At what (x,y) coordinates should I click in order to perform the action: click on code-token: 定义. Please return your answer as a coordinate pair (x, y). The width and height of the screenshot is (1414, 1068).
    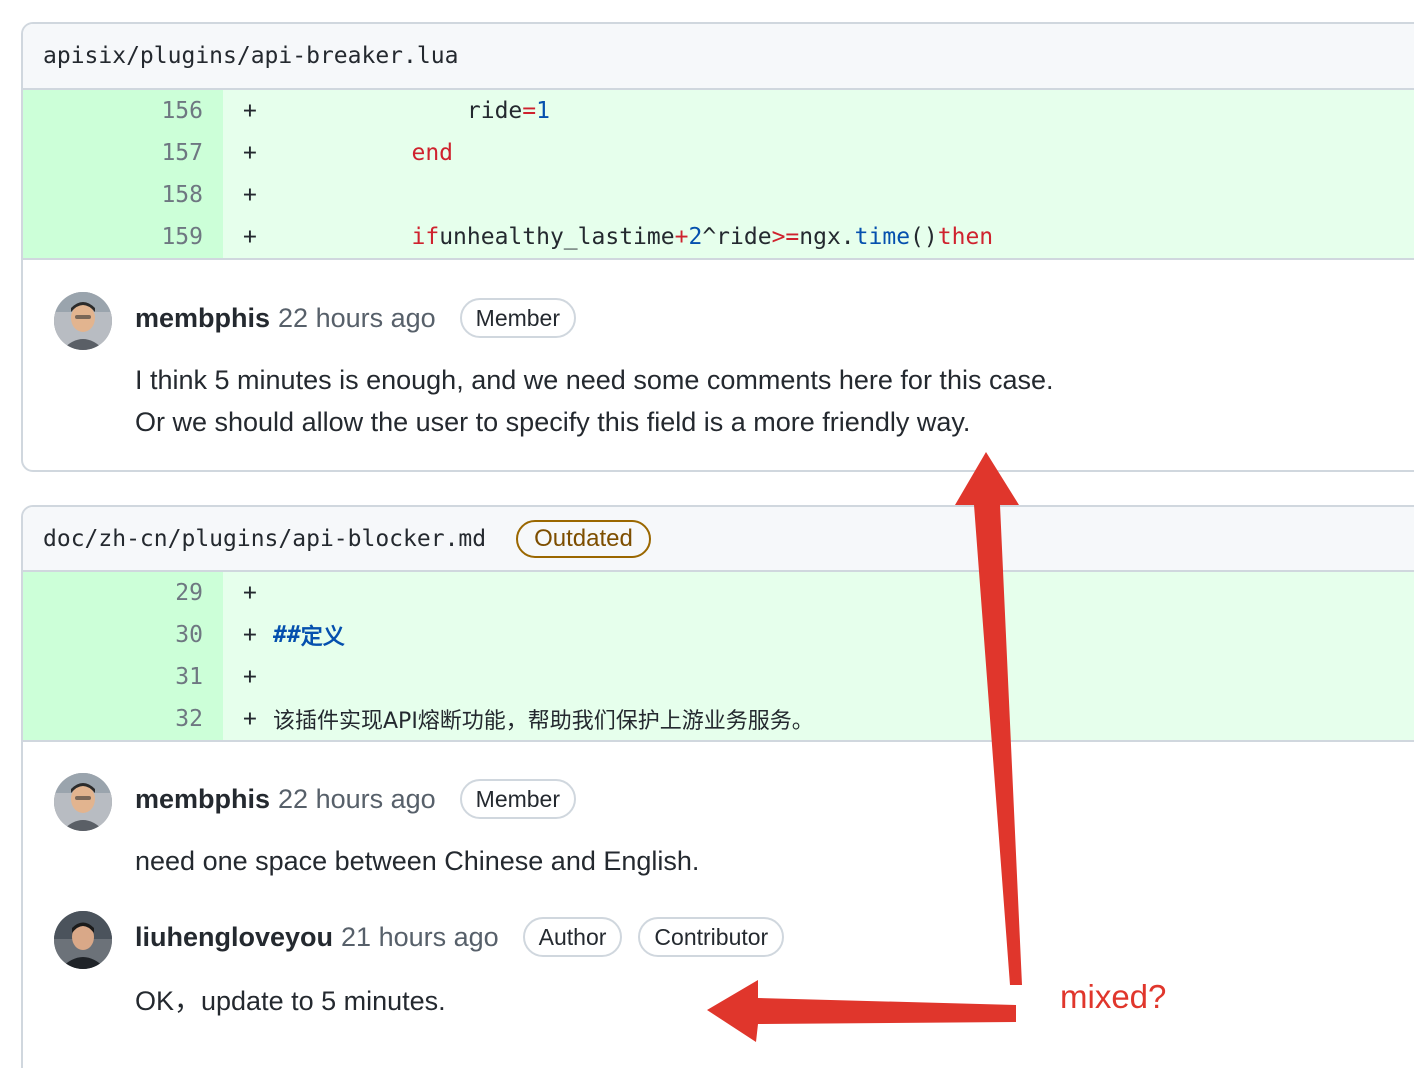
    Looking at the image, I should click on (322, 637).